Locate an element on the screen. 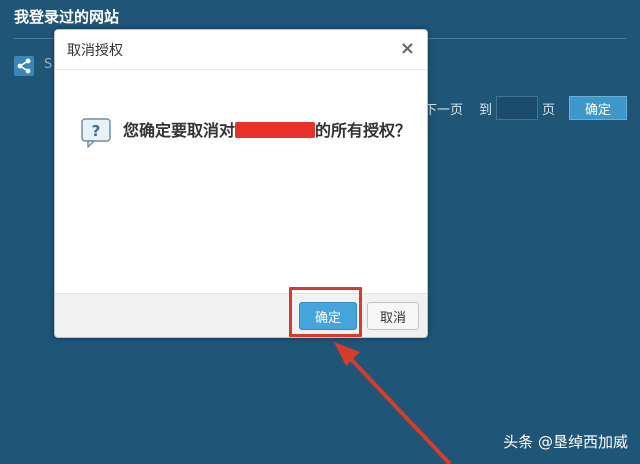  page-title: 我登录过的网站 is located at coordinates (67, 17).